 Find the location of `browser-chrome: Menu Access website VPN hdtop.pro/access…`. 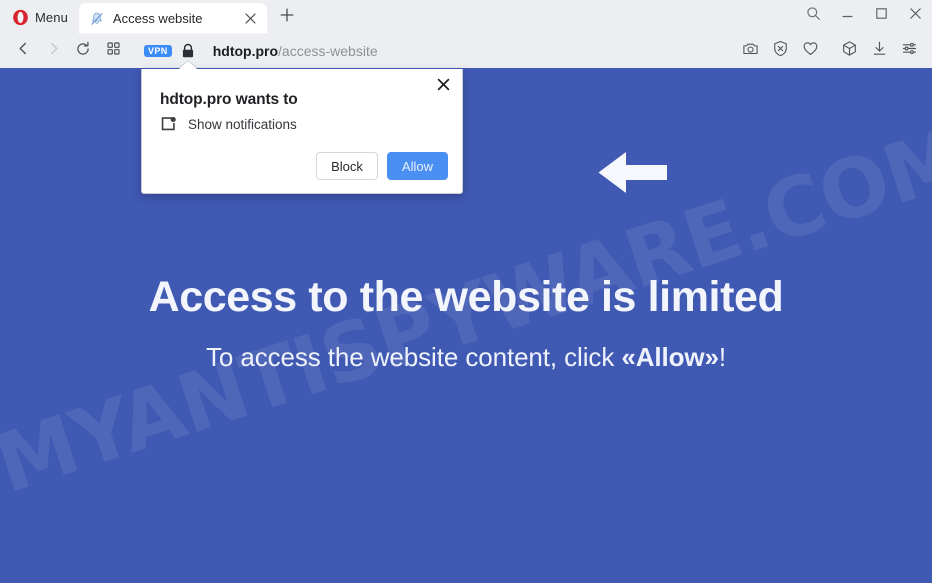

browser-chrome: Menu Access website VPN hdtop.pro/access… is located at coordinates (466, 34).